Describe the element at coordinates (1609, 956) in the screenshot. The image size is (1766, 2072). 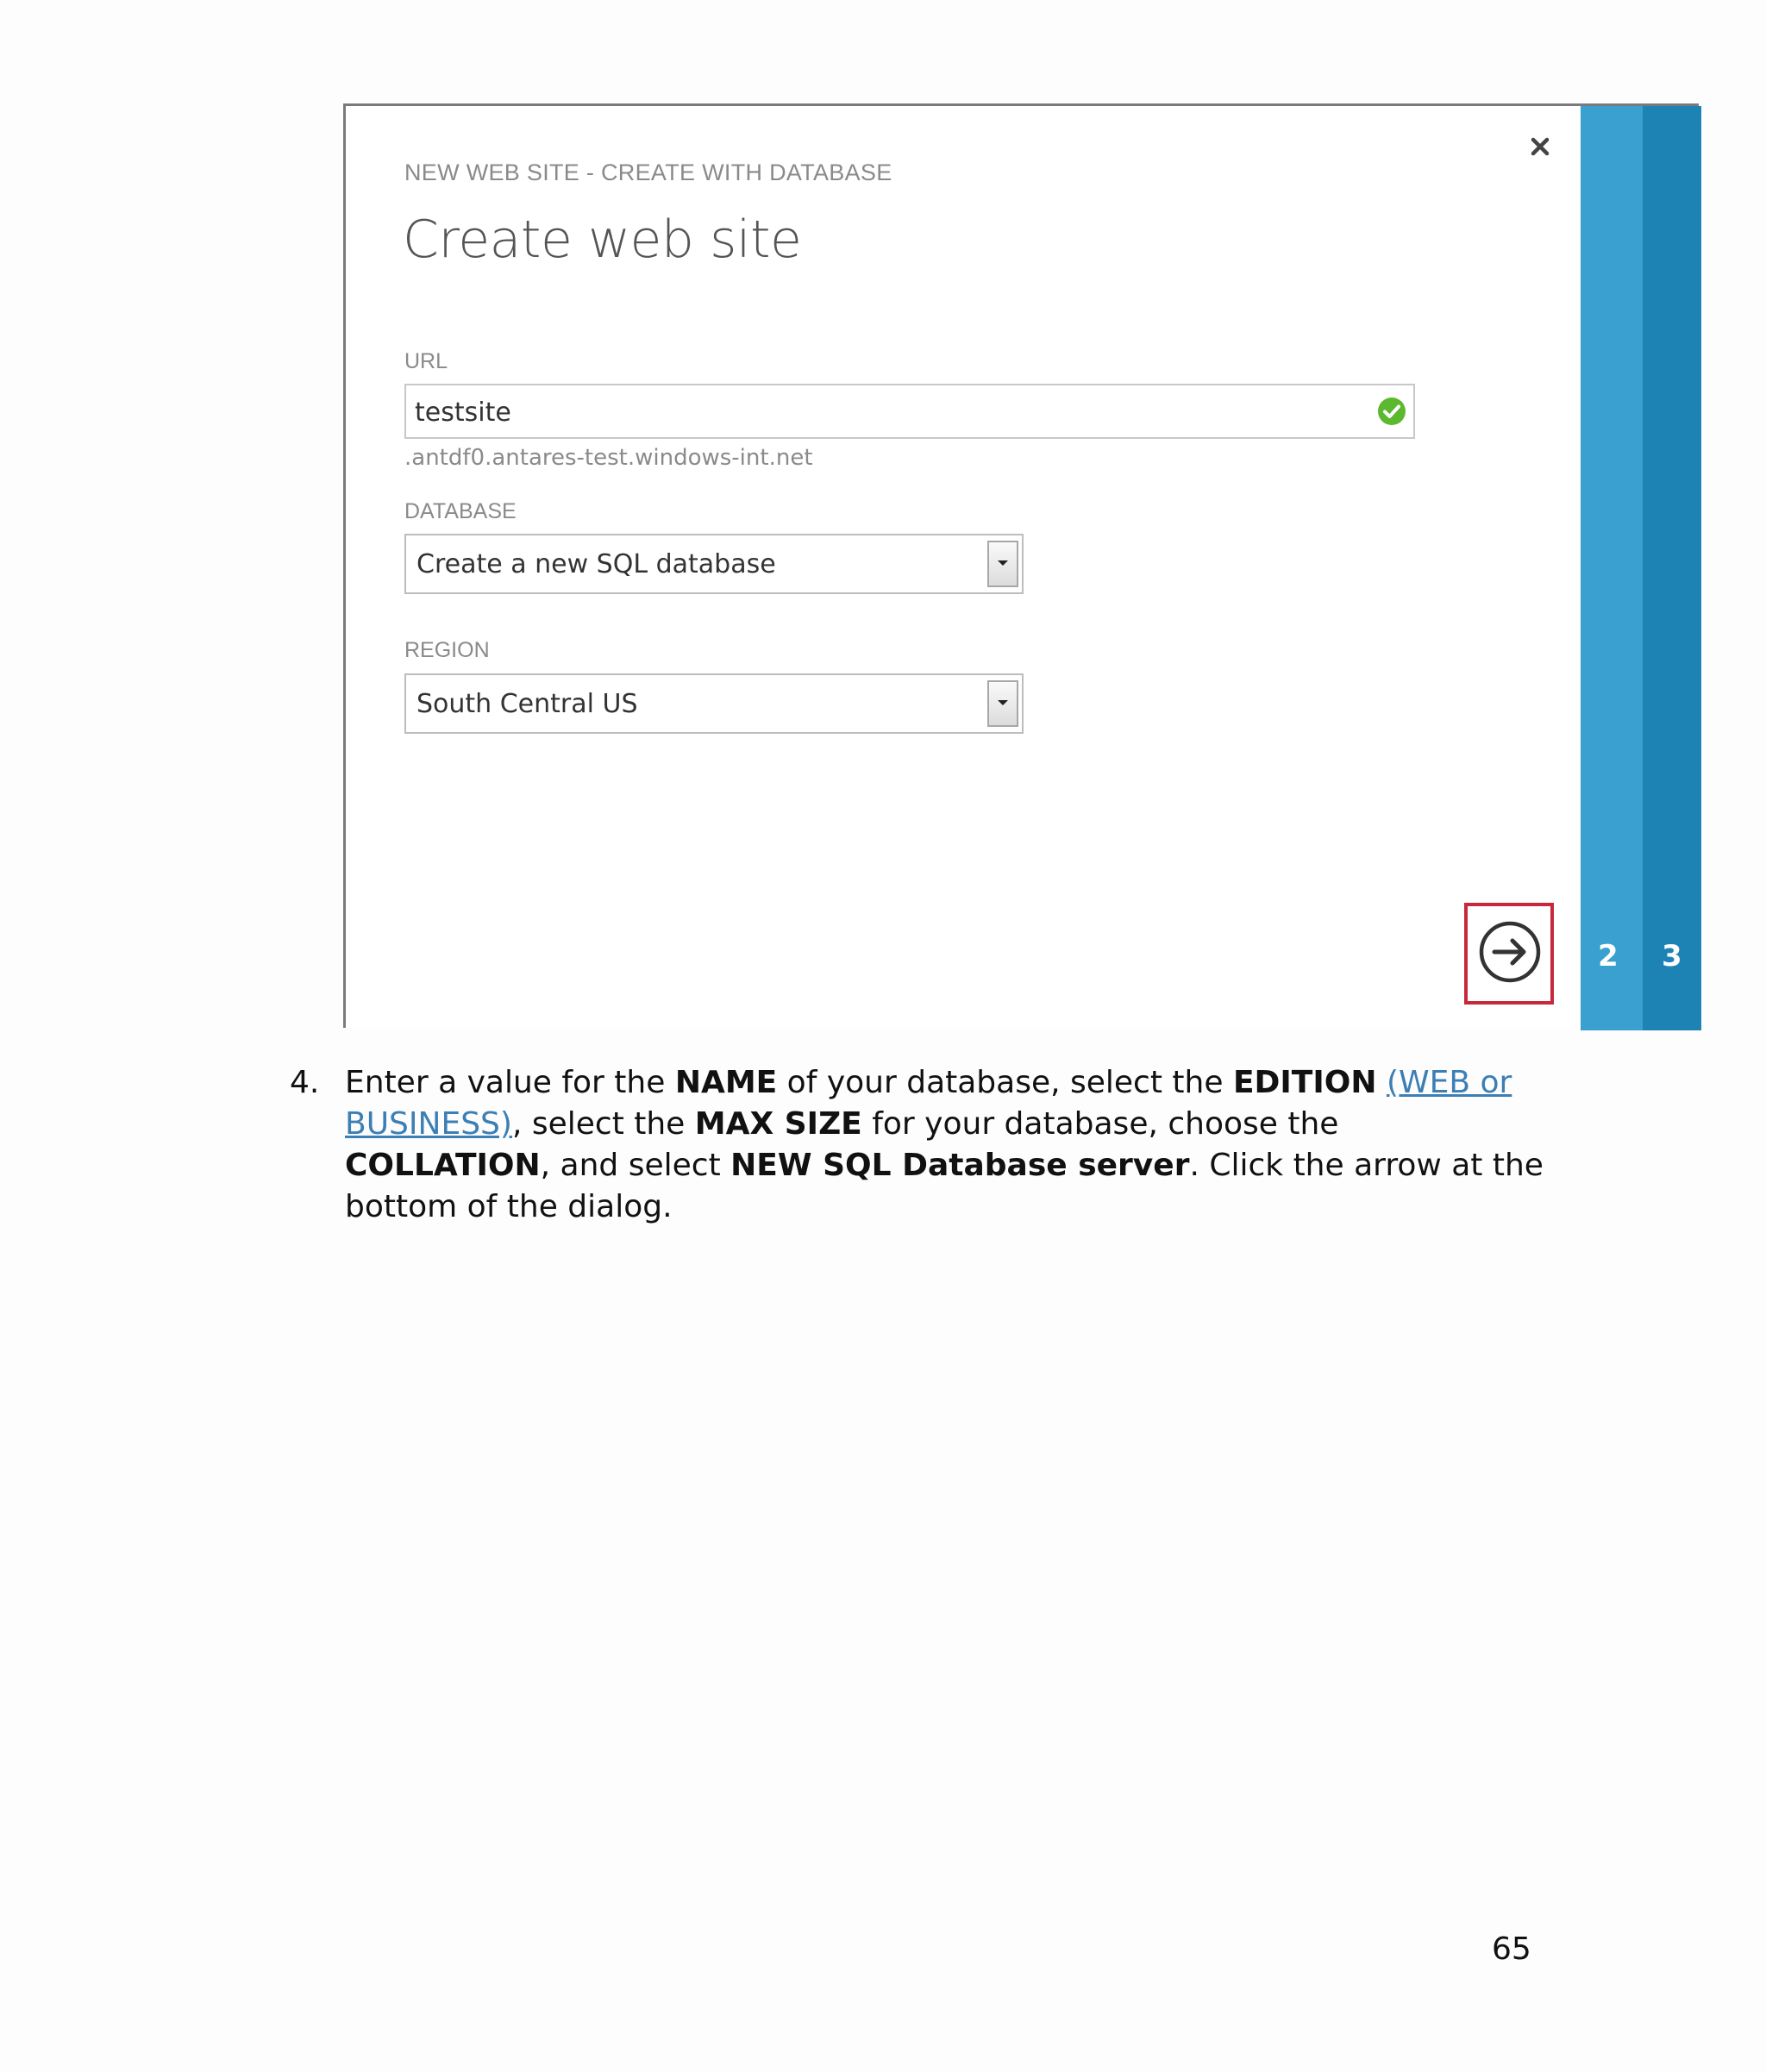
I see `wizard-step-2: 2` at that location.